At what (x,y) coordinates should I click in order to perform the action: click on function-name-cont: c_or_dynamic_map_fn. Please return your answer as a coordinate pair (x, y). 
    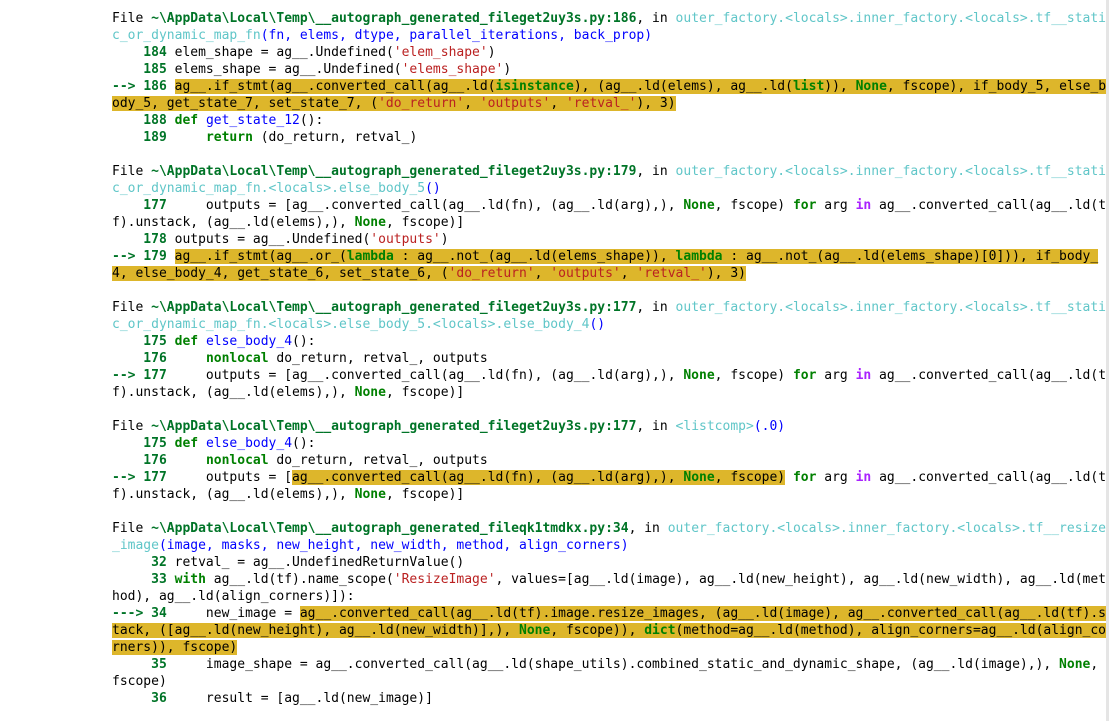
    Looking at the image, I should click on (186, 35).